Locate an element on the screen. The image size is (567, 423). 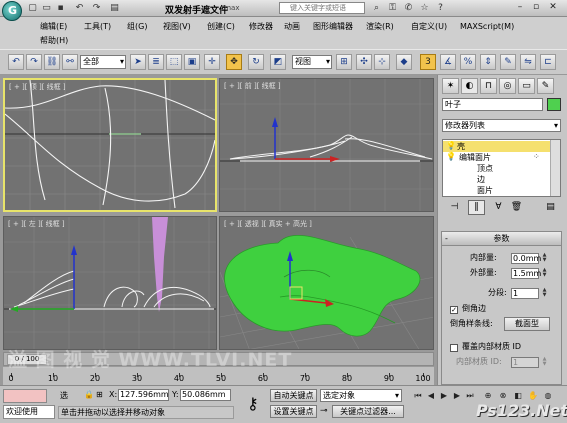
zoom-all-icon: ⊗ is located at coordinates (503, 395).